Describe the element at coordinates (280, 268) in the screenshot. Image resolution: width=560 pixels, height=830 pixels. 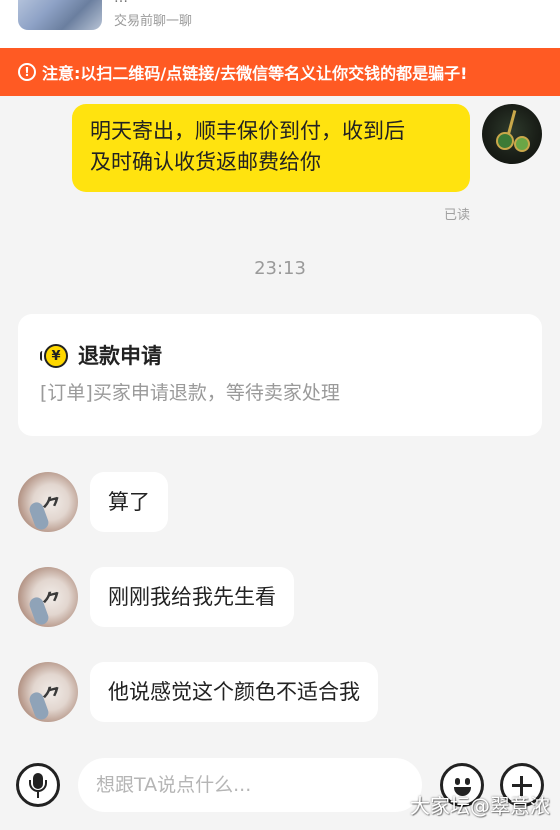
I see `message-timestamp: 23:13` at that location.